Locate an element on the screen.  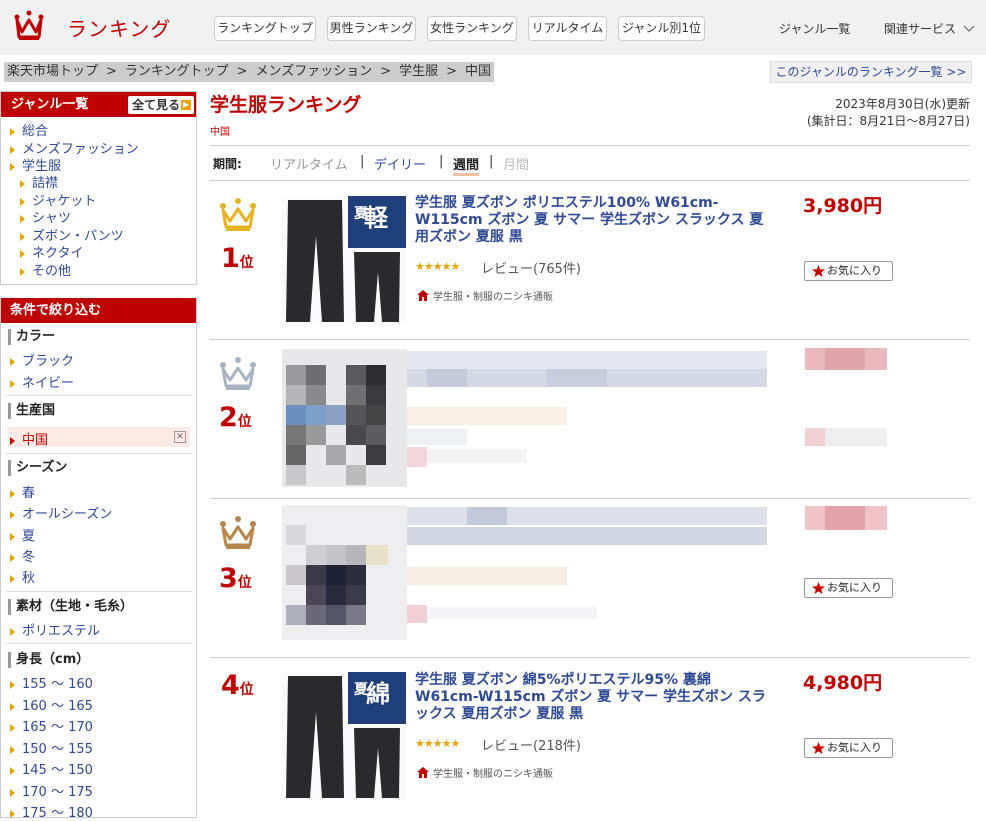
filter-option-navy: ネイビー is located at coordinates (42, 381).